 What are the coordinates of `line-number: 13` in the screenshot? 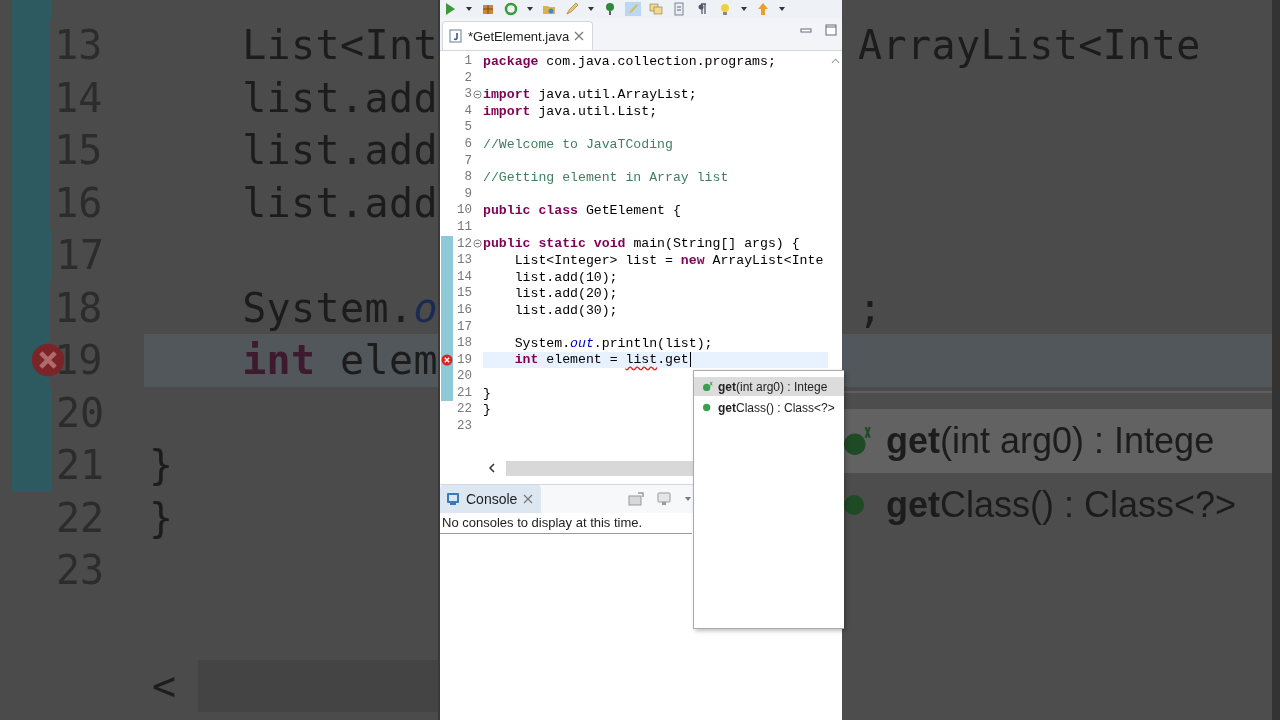 It's located at (464, 260).